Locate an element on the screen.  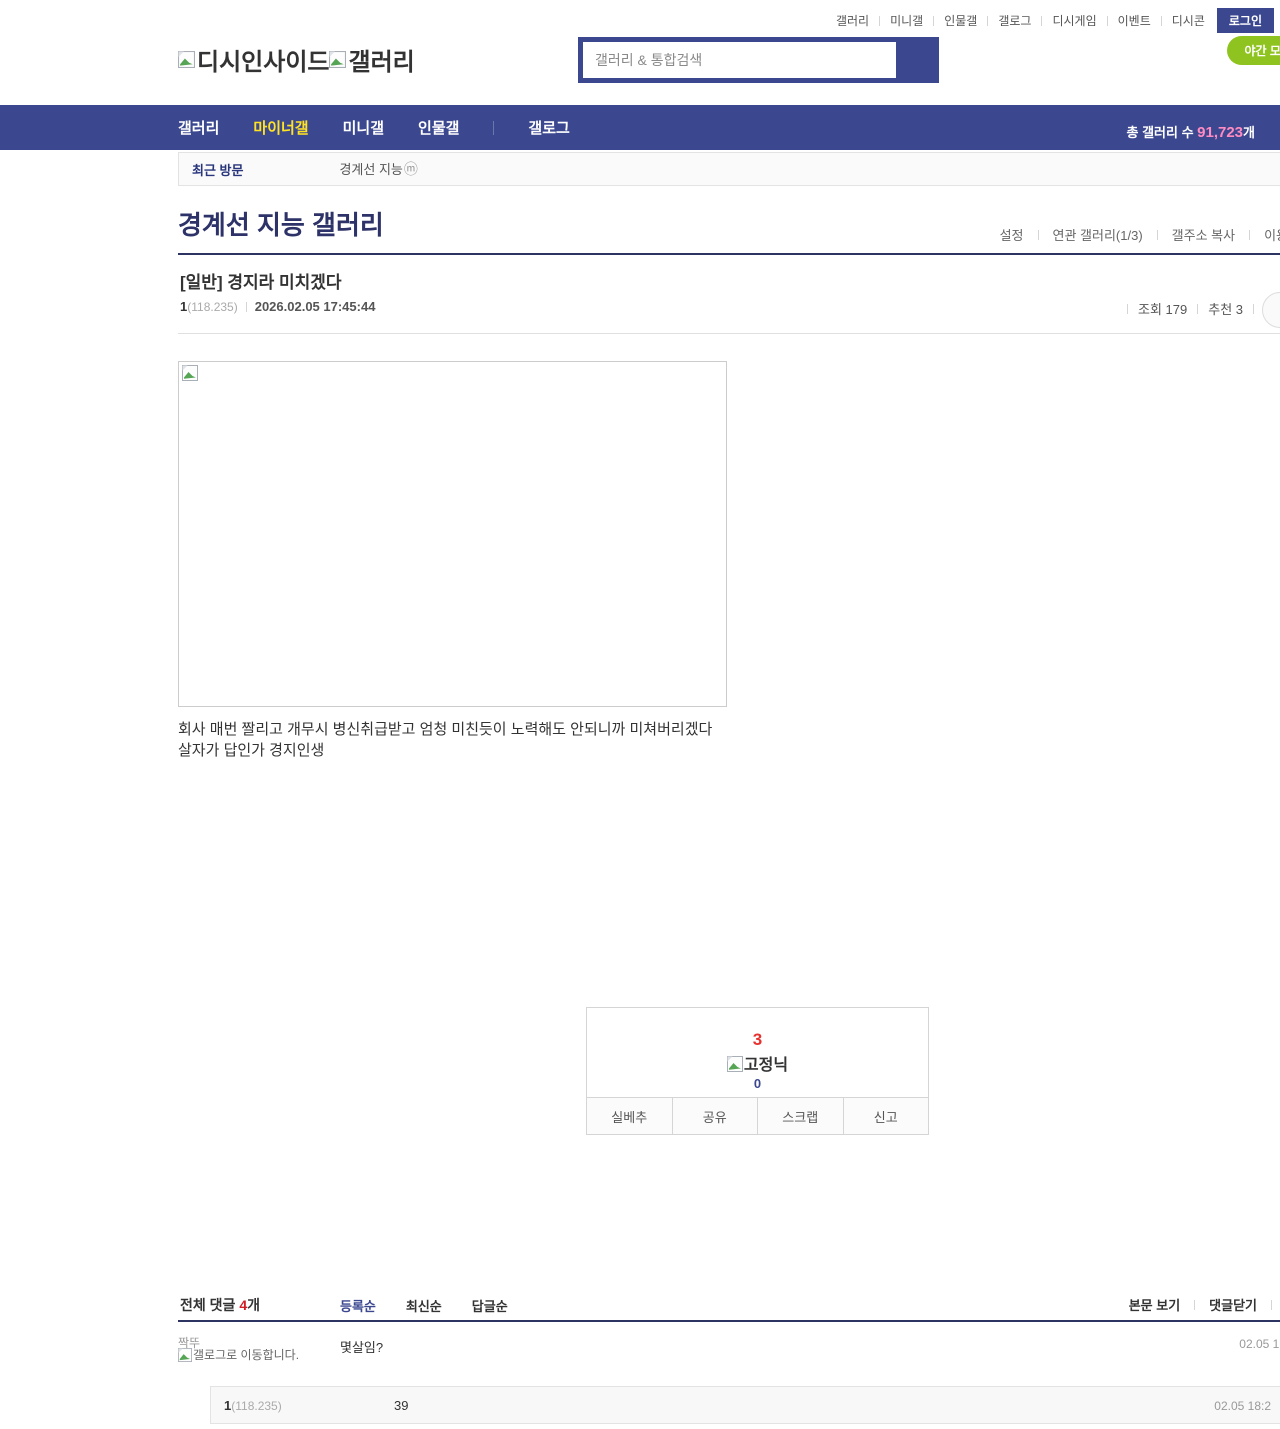
comment-author-gallog-link: 갤로그로 이동합니다. is located at coordinates (245, 1355).